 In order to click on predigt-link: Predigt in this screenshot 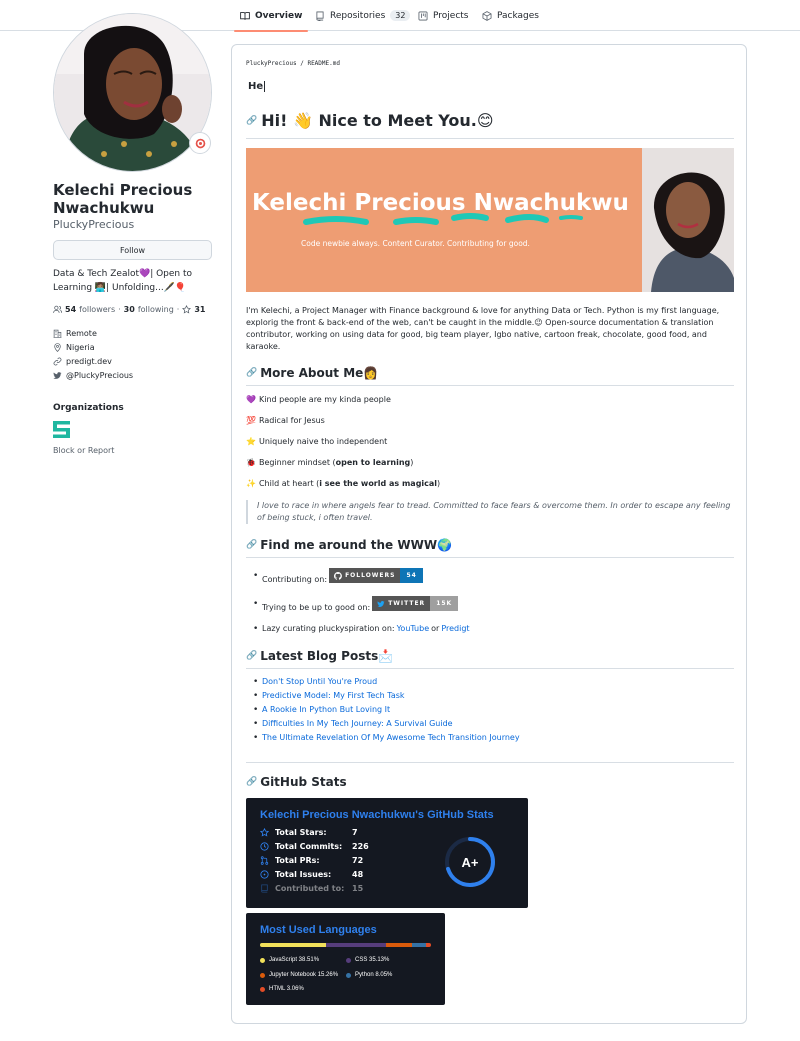, I will do `click(455, 628)`.